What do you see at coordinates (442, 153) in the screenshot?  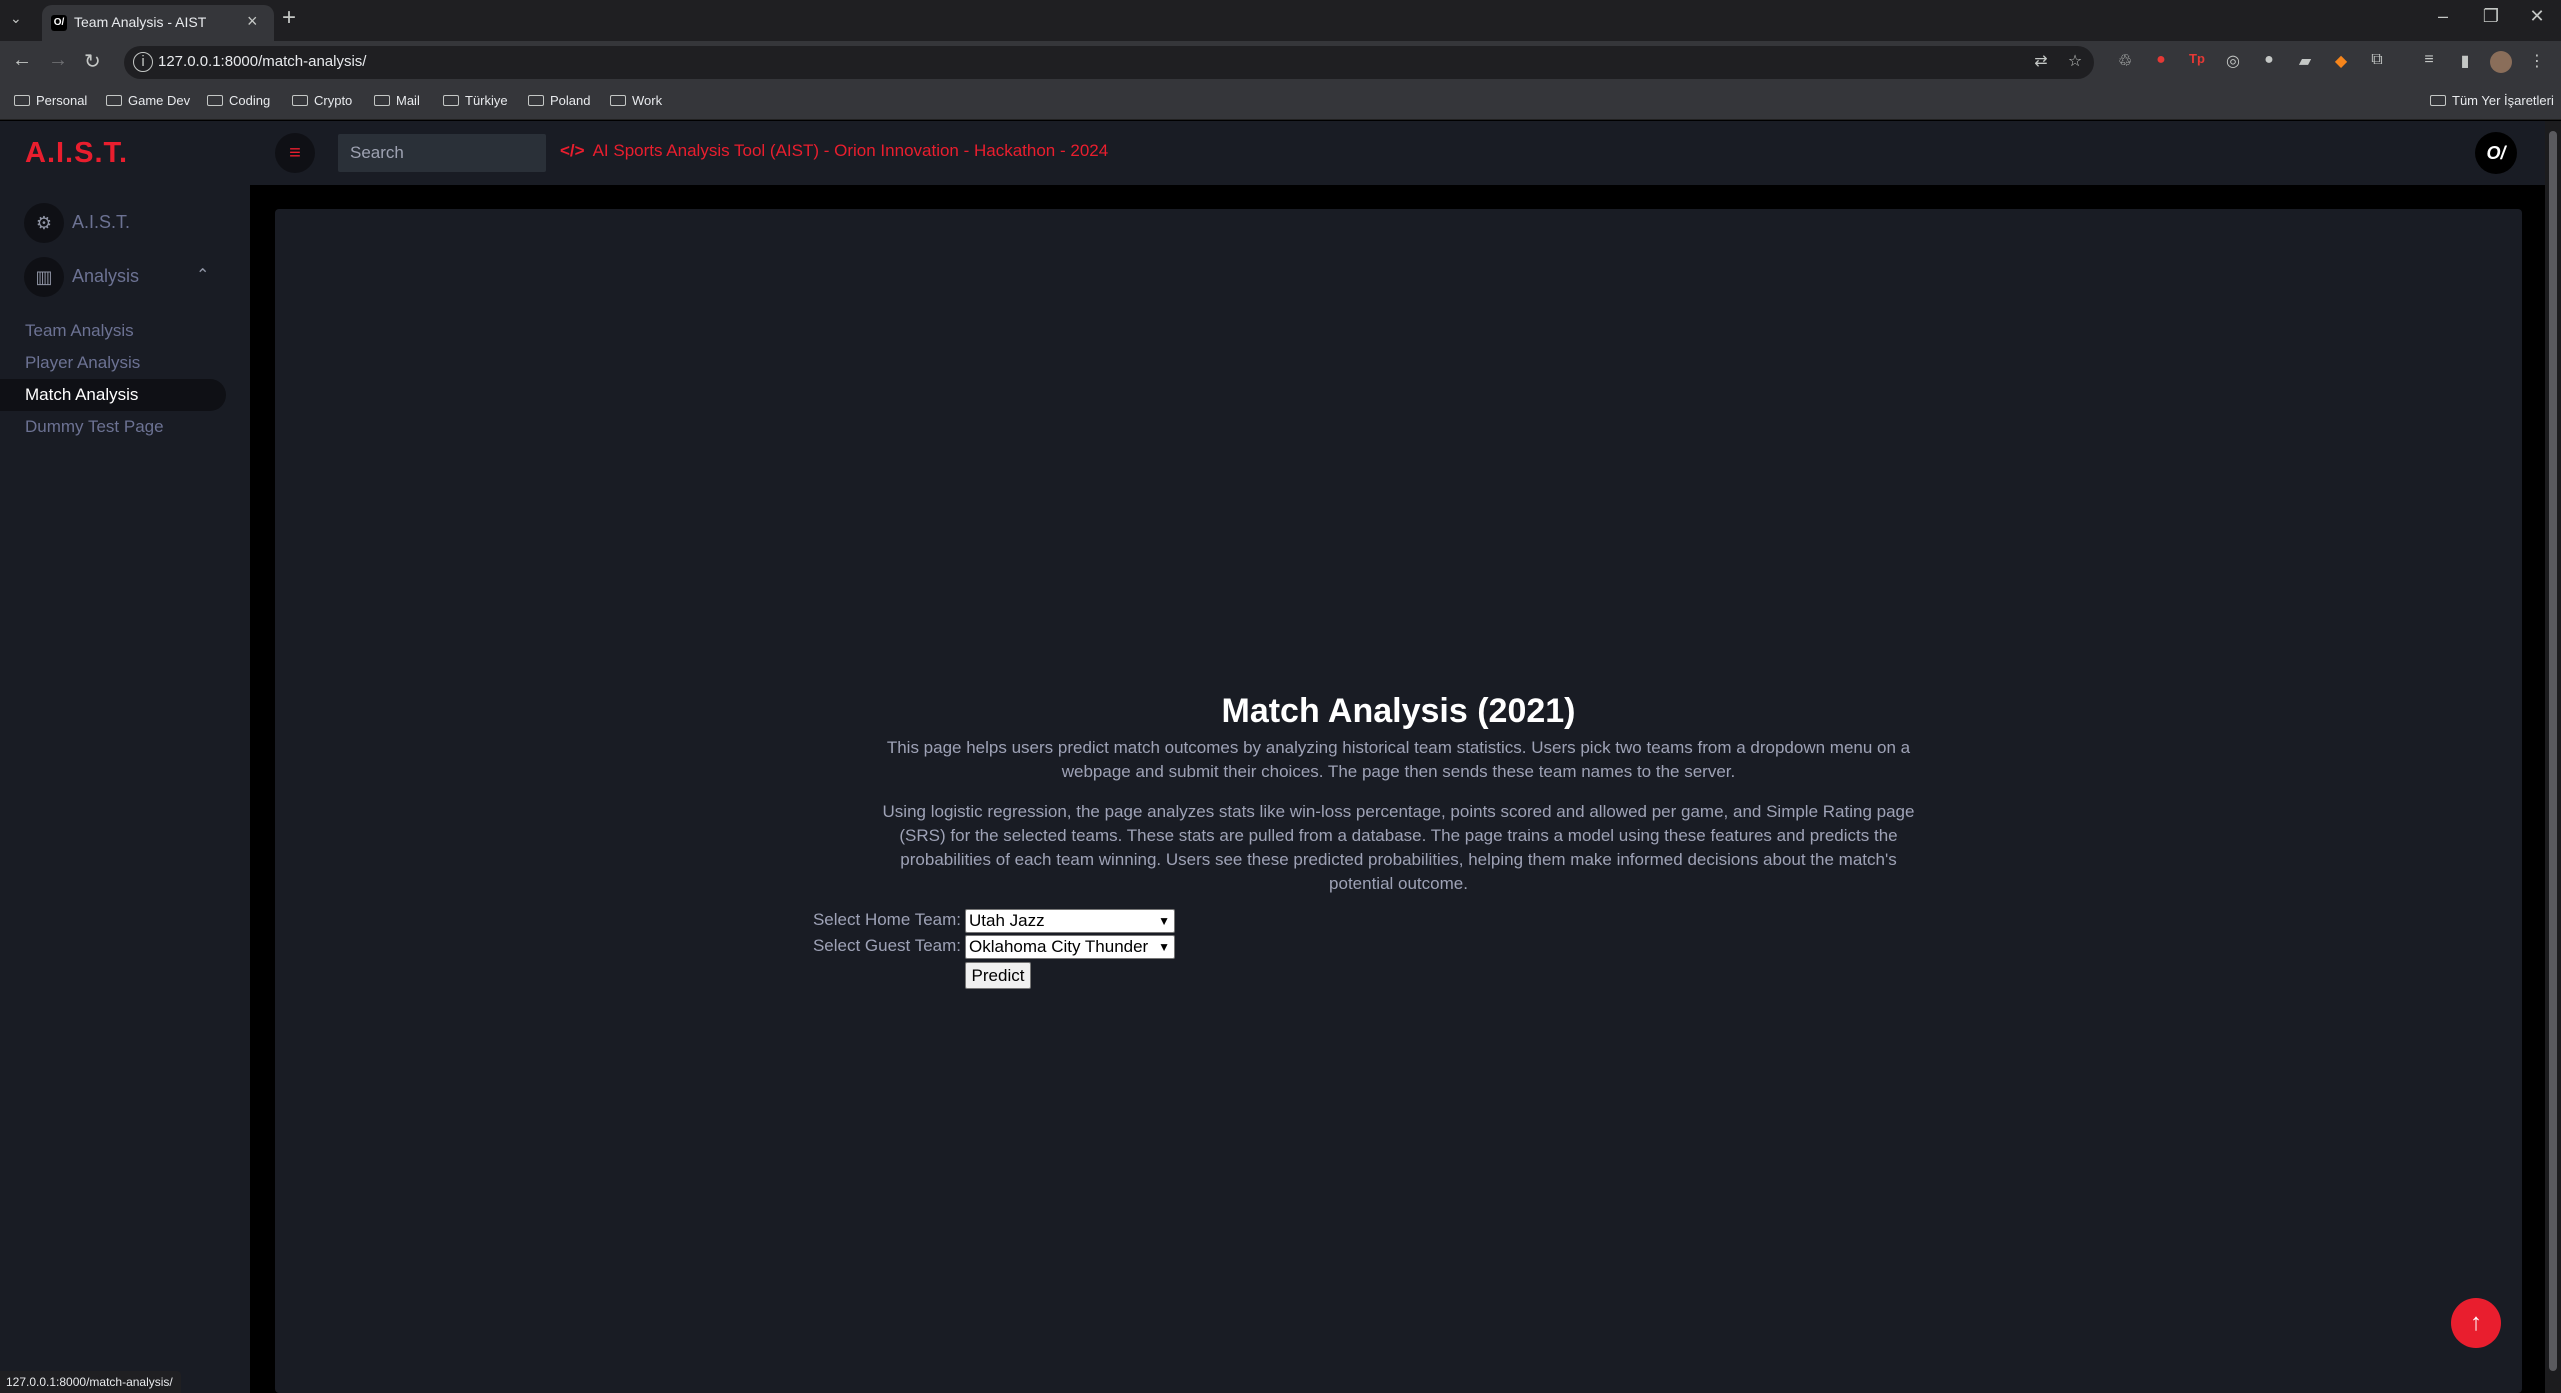 I see `search-input` at bounding box center [442, 153].